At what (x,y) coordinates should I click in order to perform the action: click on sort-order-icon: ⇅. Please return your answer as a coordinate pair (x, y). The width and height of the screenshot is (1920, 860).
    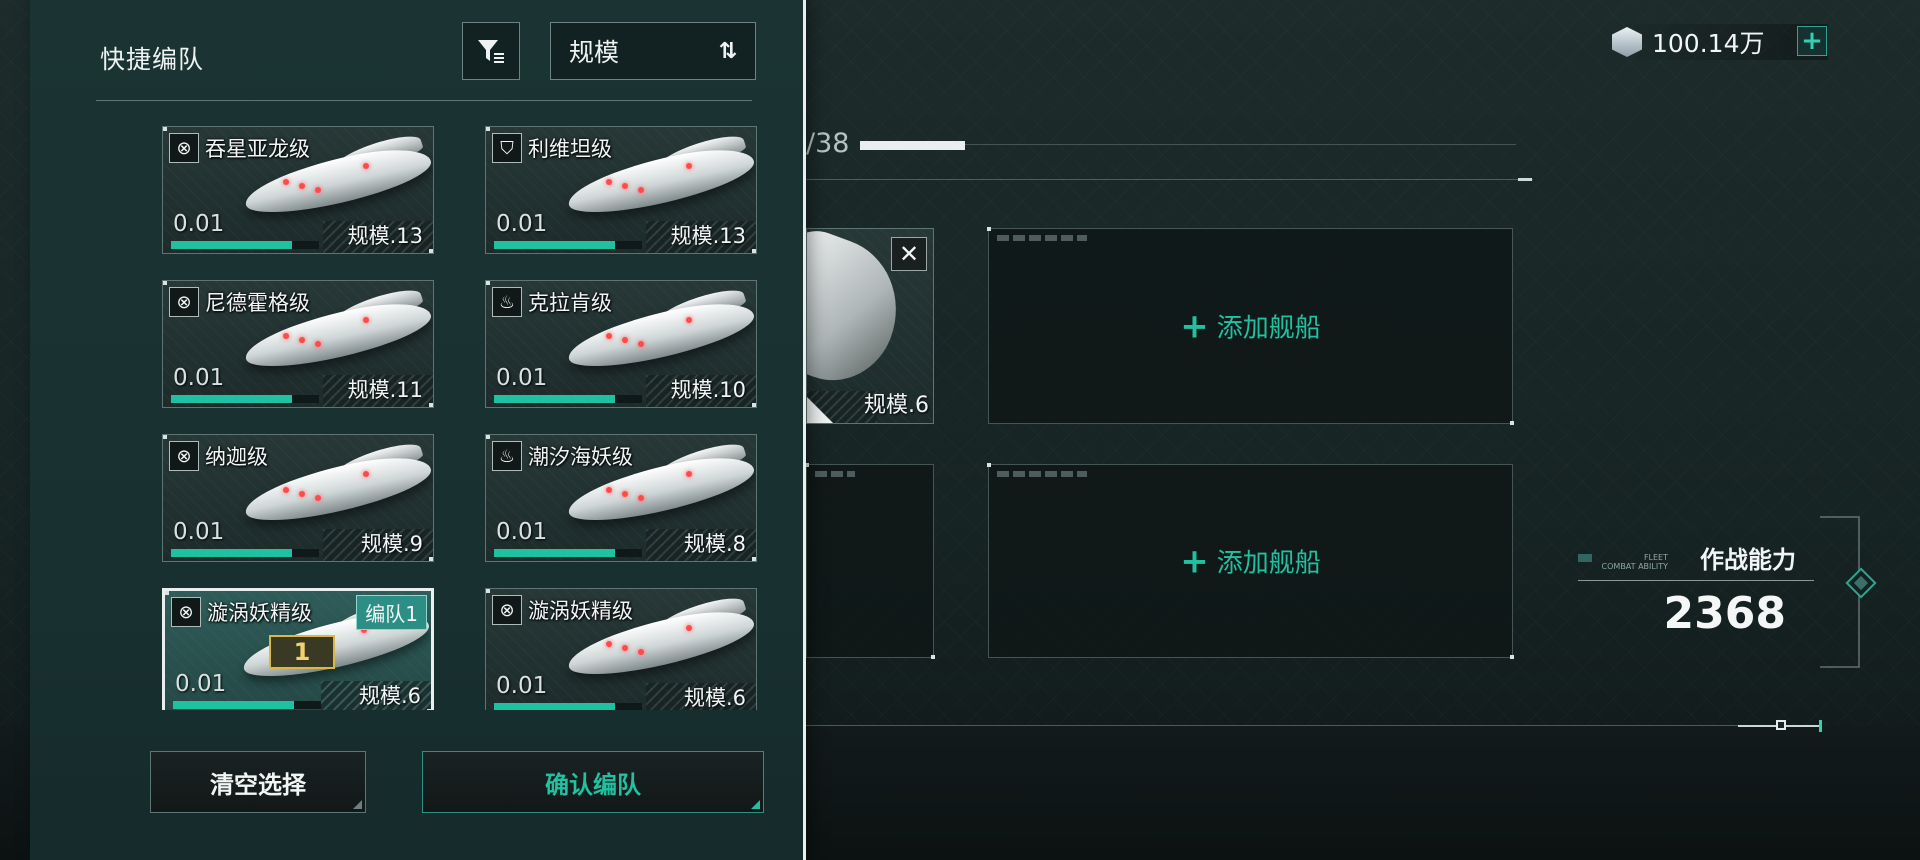
    Looking at the image, I should click on (728, 51).